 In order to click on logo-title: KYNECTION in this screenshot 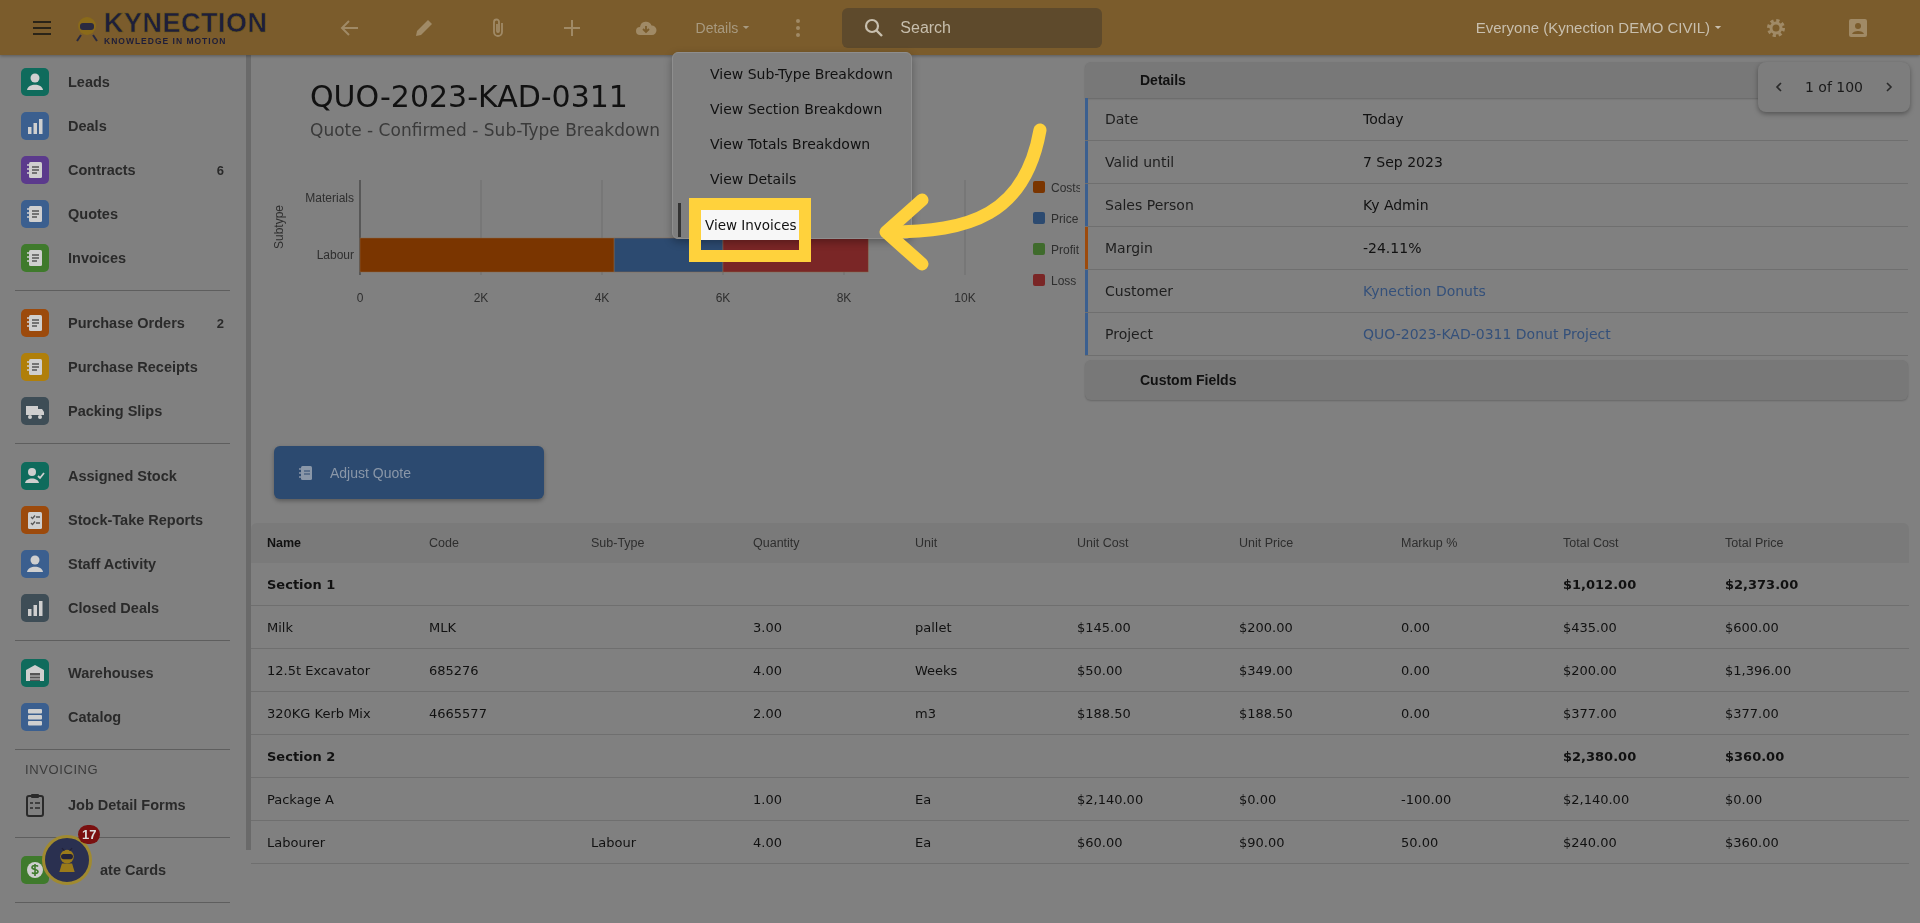, I will do `click(186, 22)`.